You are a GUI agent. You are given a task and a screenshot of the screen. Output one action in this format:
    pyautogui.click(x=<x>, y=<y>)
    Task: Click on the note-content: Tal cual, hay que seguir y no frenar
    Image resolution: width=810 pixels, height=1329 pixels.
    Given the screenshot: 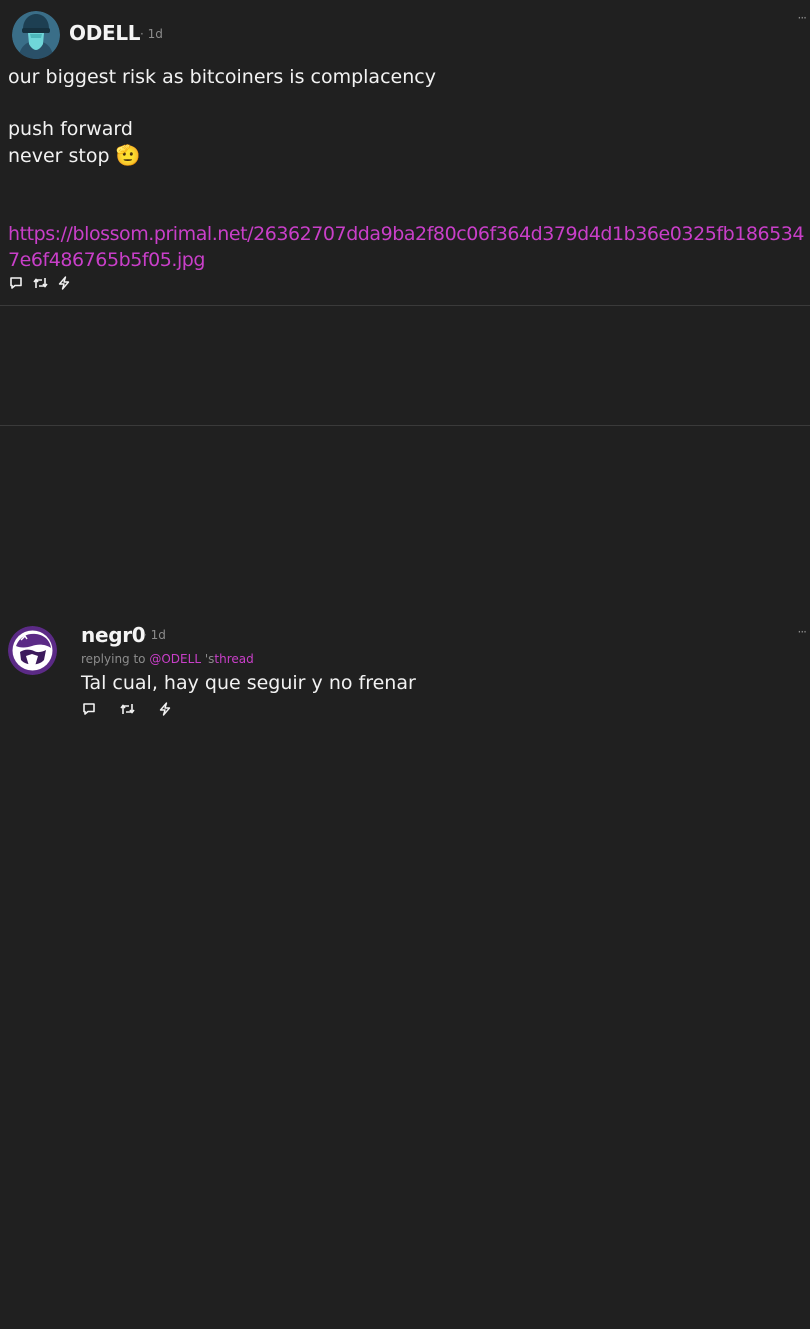 What is the action you would take?
    pyautogui.click(x=248, y=683)
    